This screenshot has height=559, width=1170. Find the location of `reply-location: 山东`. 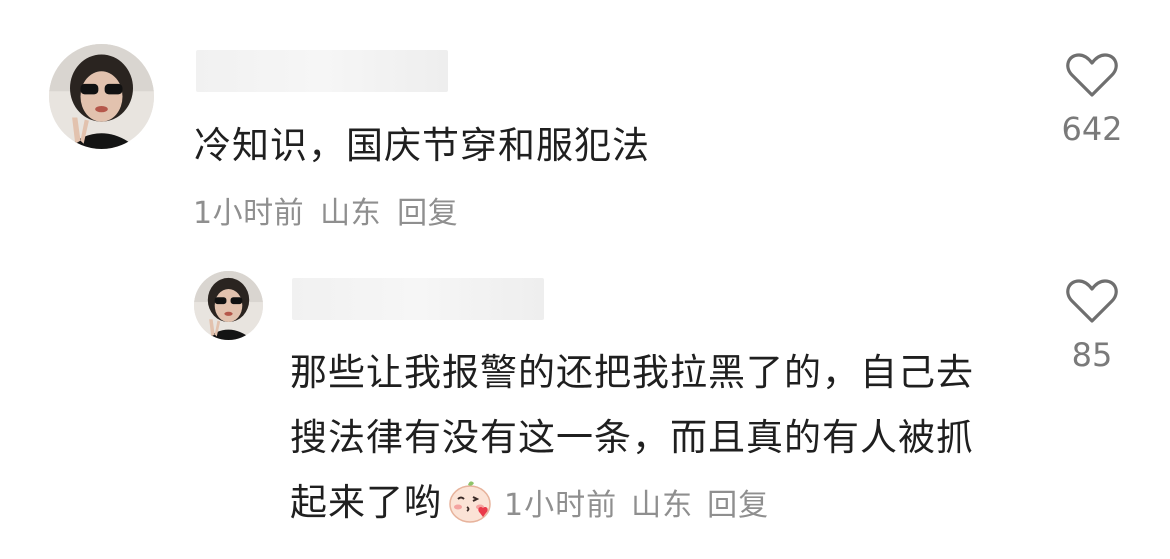

reply-location: 山东 is located at coordinates (662, 505).